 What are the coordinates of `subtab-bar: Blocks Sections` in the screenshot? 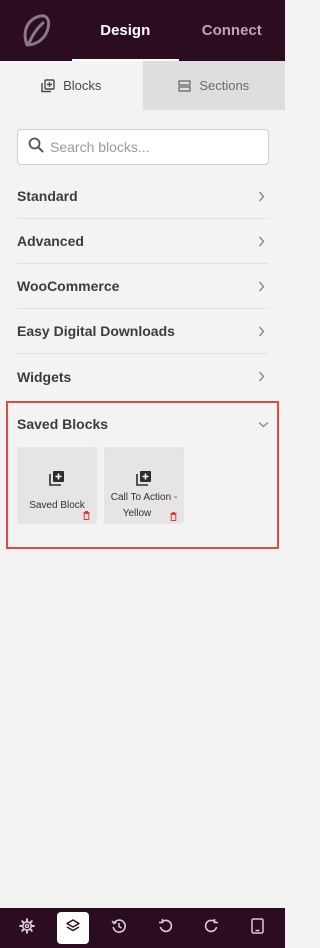 It's located at (142, 85).